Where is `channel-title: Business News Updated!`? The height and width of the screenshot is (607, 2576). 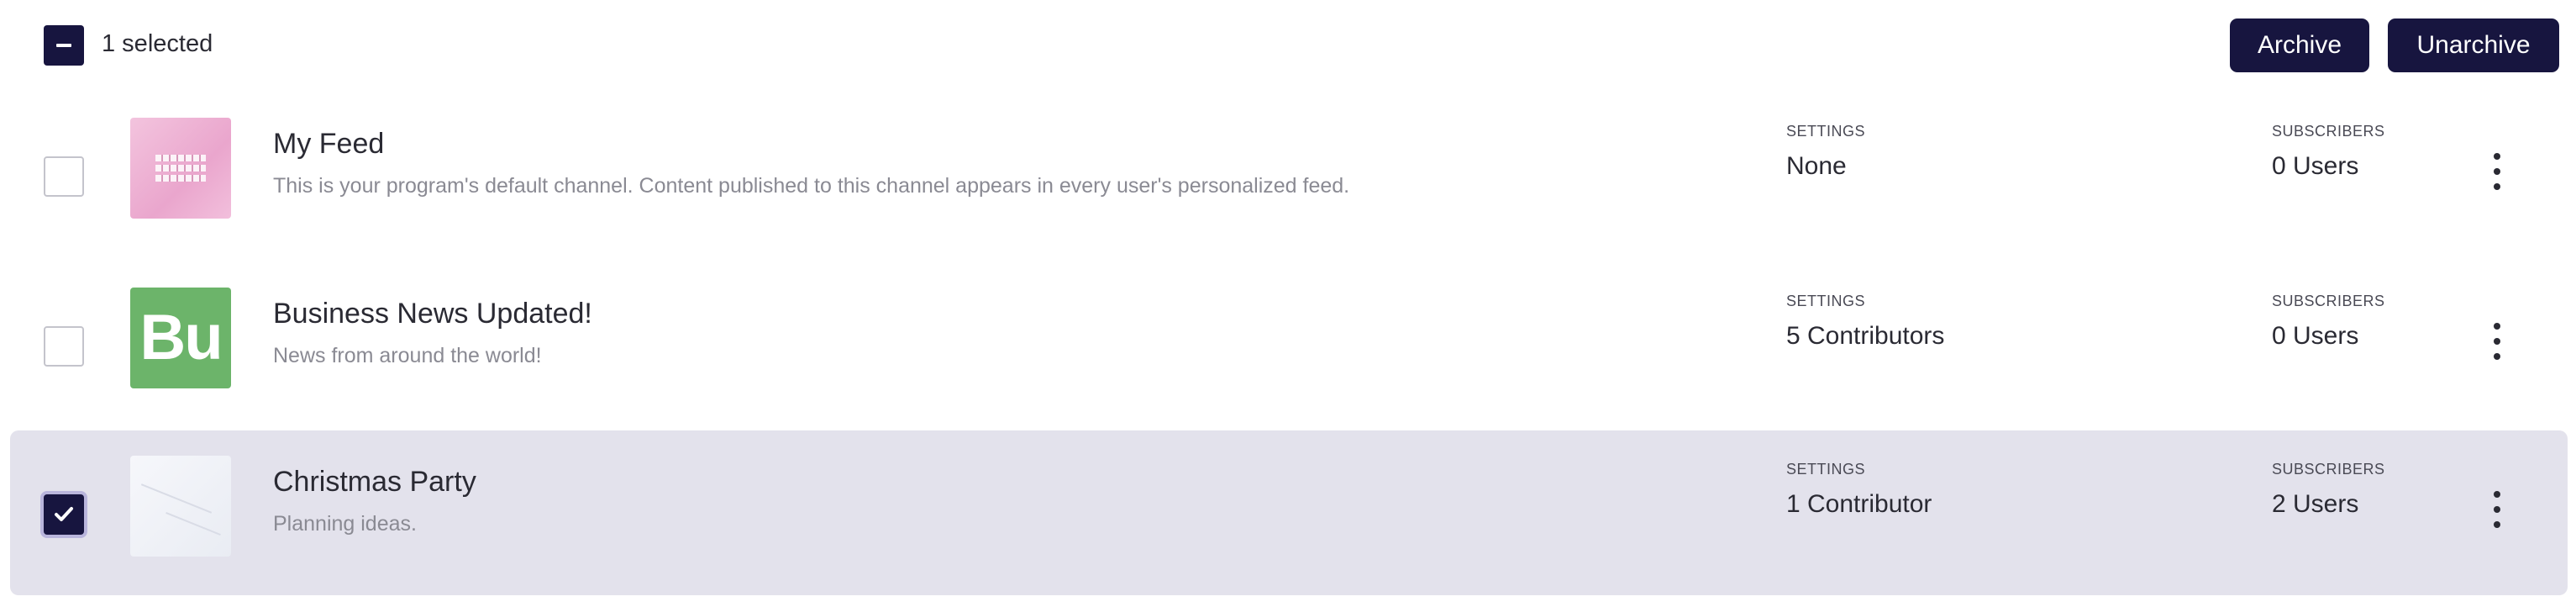 channel-title: Business News Updated! is located at coordinates (432, 314).